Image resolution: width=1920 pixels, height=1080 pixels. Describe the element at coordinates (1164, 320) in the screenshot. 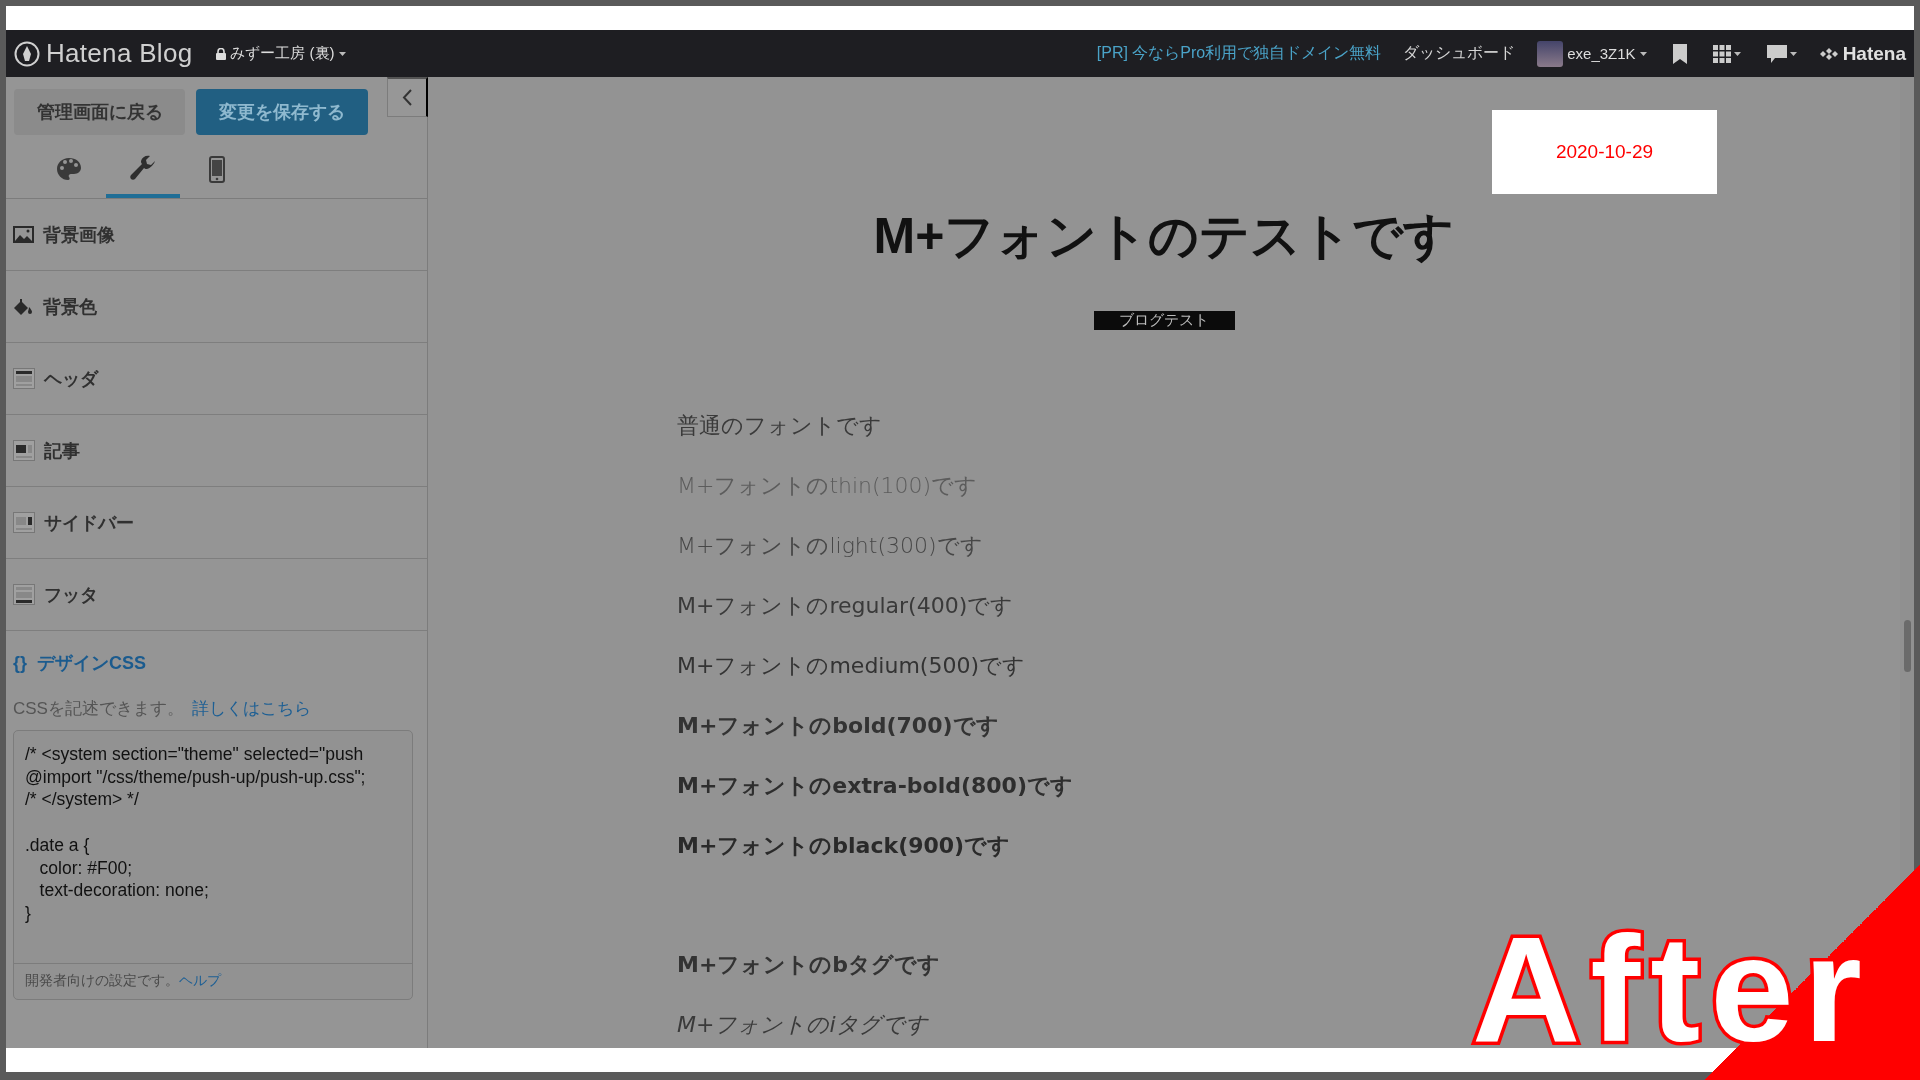

I see `category-tag: ブログテスト` at that location.